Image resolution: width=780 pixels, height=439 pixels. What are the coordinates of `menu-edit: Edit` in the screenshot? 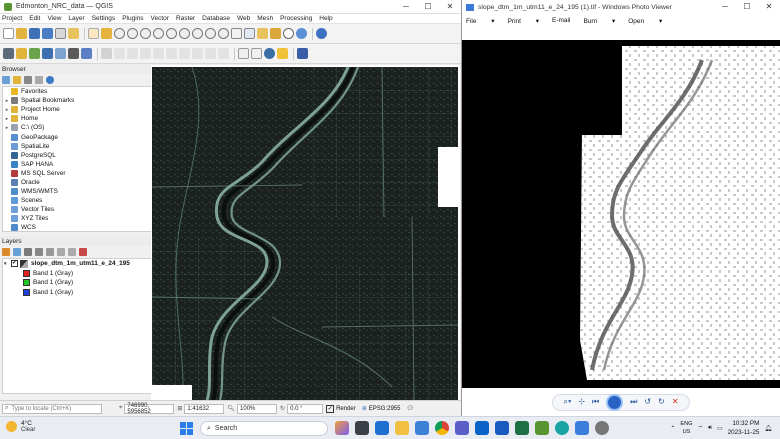 It's located at (34, 18).